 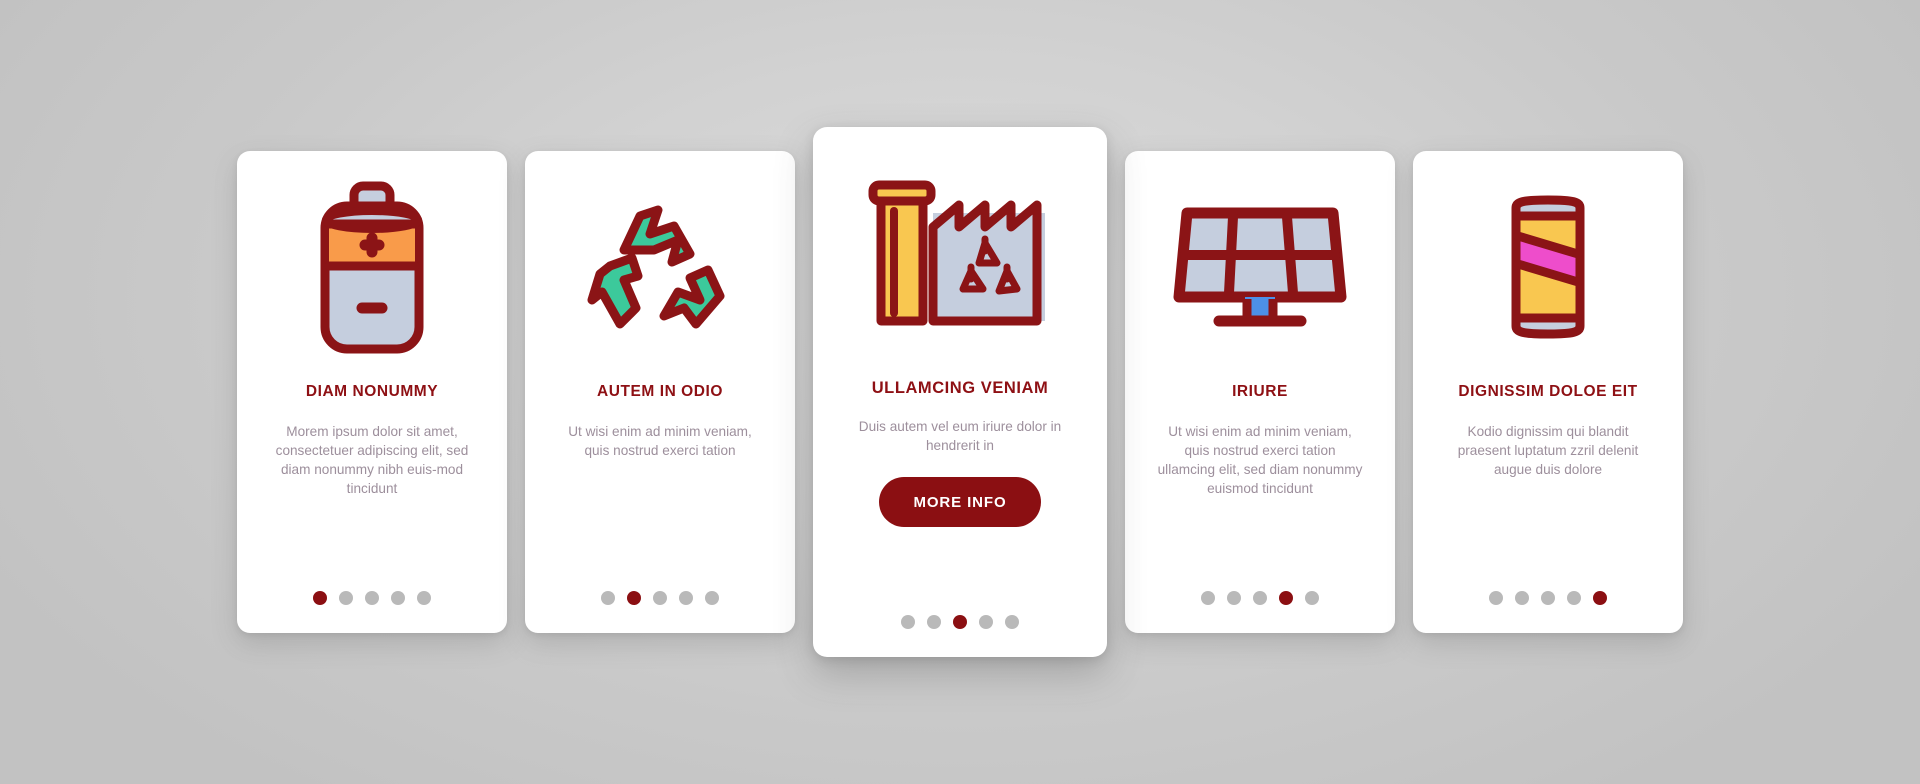 I want to click on battery-icon-wrap, so click(x=372, y=267).